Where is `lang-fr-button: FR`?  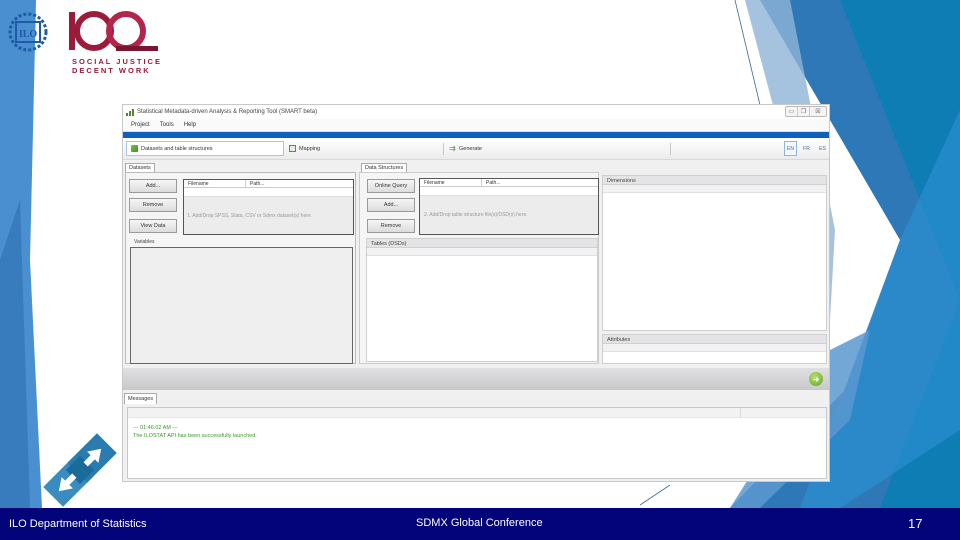
lang-fr-button: FR is located at coordinates (806, 148).